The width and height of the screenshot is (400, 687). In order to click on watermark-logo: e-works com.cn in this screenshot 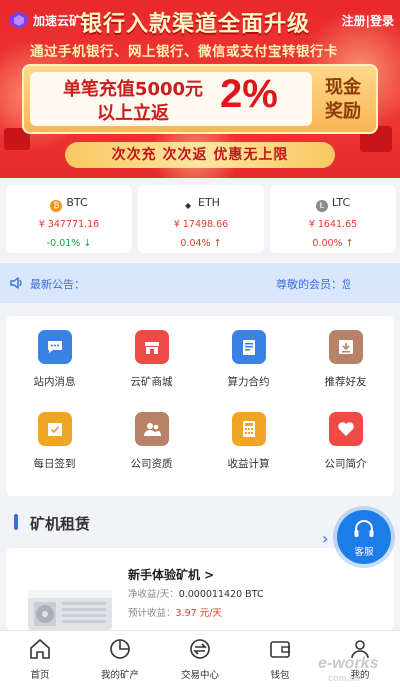, I will do `click(348, 669)`.